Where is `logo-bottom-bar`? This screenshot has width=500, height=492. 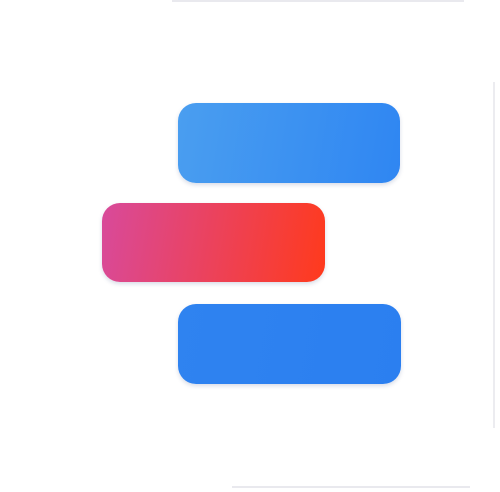
logo-bottom-bar is located at coordinates (289, 344).